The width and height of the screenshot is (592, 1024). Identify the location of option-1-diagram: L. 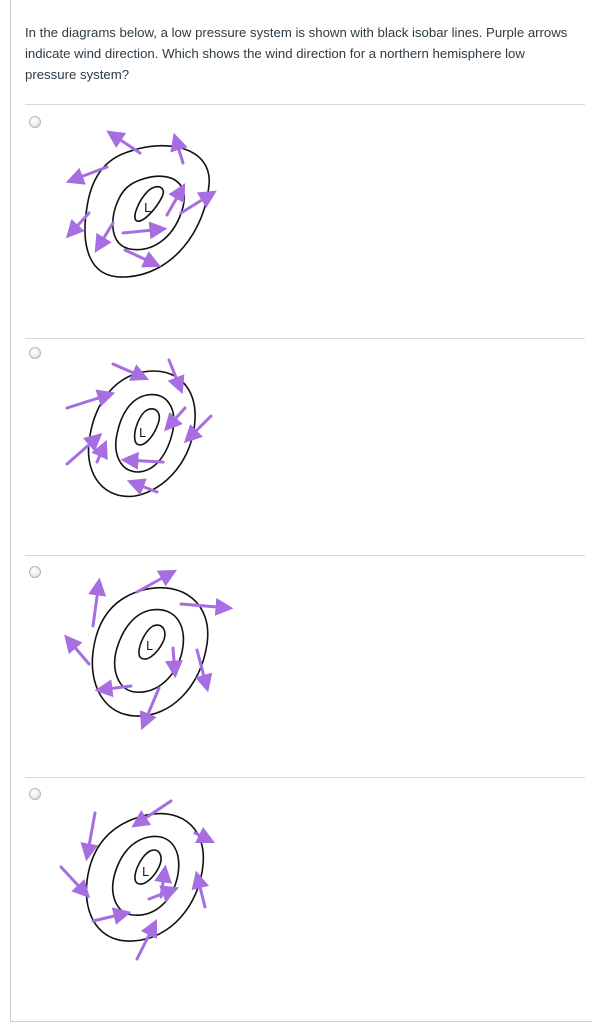
(145, 207).